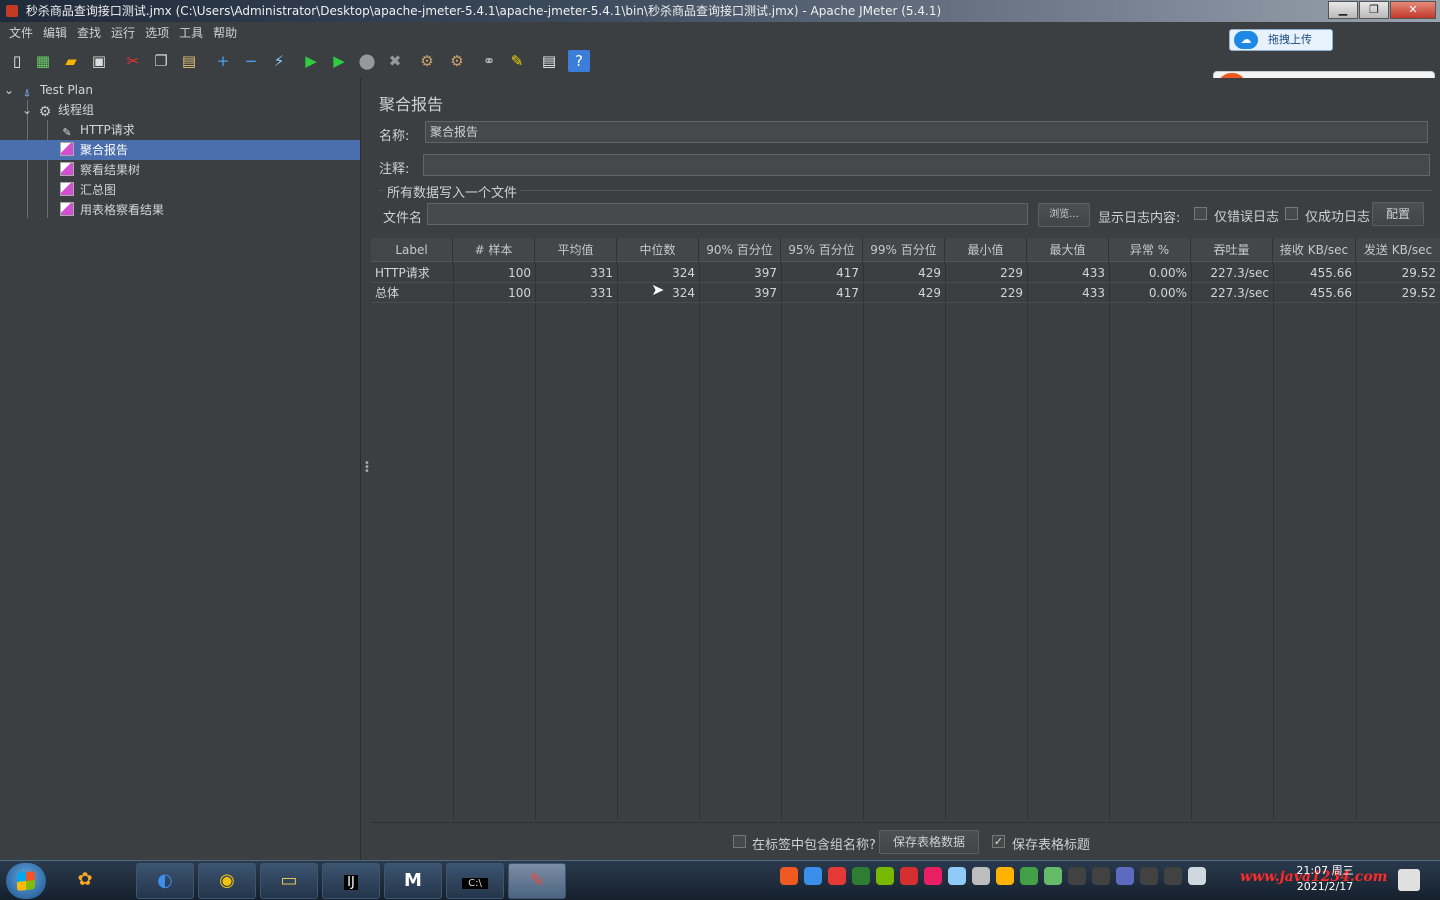 The width and height of the screenshot is (1440, 900). I want to click on open-icon: ▰, so click(71, 61).